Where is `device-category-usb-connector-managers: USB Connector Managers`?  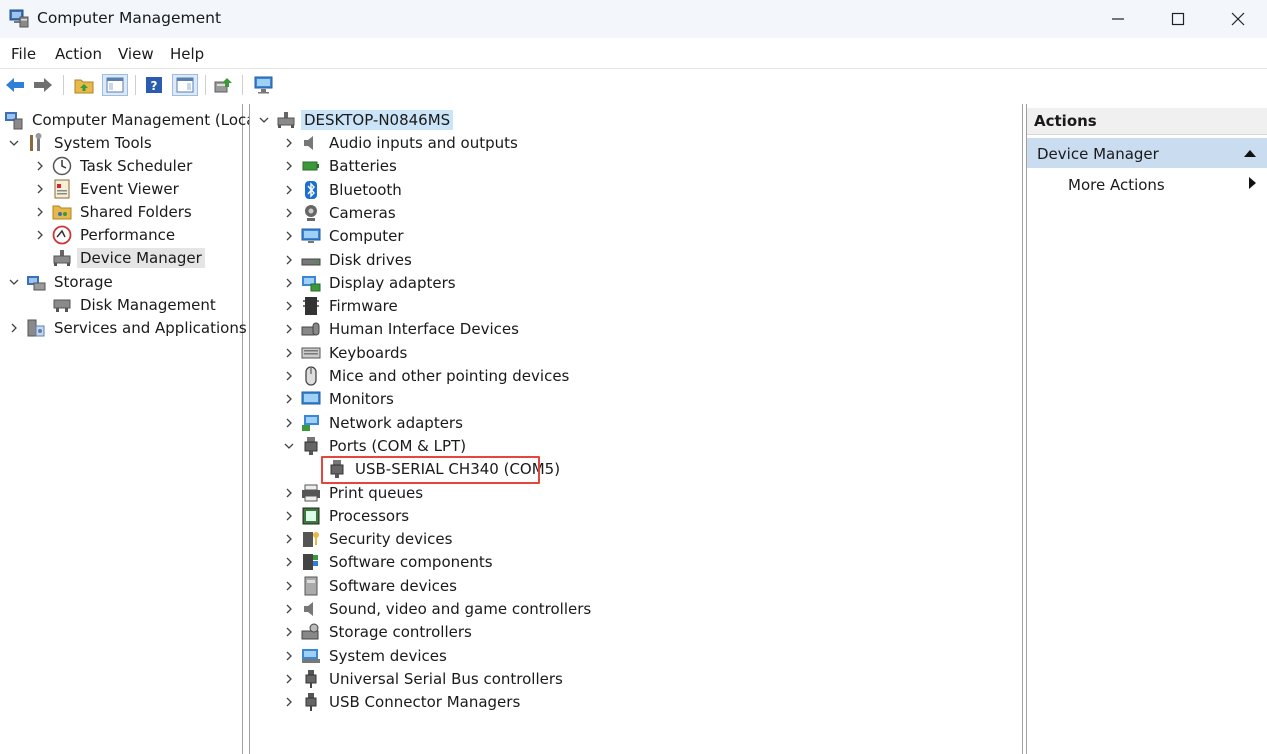 device-category-usb-connector-managers: USB Connector Managers is located at coordinates (403, 702).